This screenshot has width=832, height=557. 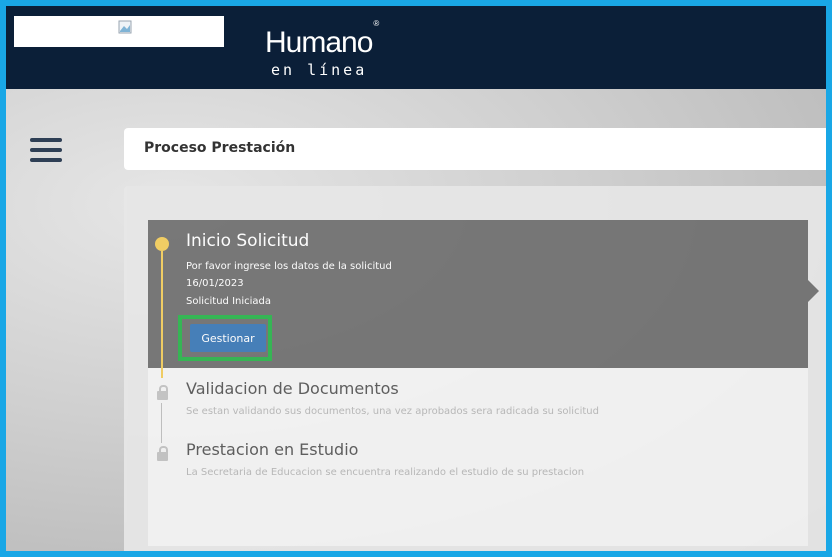 What do you see at coordinates (215, 283) in the screenshot?
I see `step-date: 16/01/2023` at bounding box center [215, 283].